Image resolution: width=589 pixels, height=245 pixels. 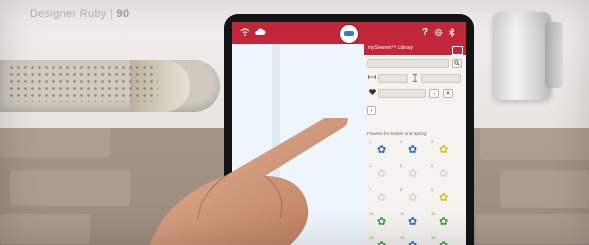 I want to click on design-thumbnail: 12 ✿, so click(x=445, y=222).